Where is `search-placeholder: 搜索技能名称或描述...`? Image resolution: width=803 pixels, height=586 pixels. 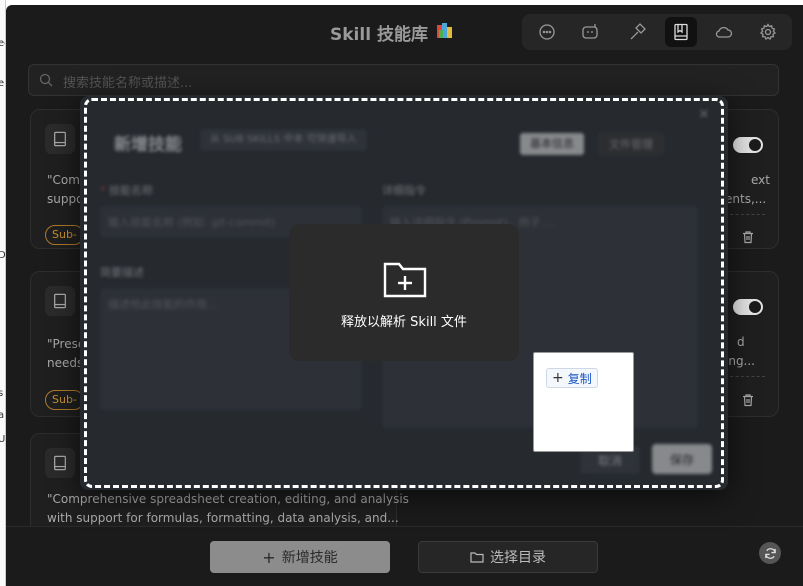
search-placeholder: 搜索技能名称或描述... is located at coordinates (128, 83).